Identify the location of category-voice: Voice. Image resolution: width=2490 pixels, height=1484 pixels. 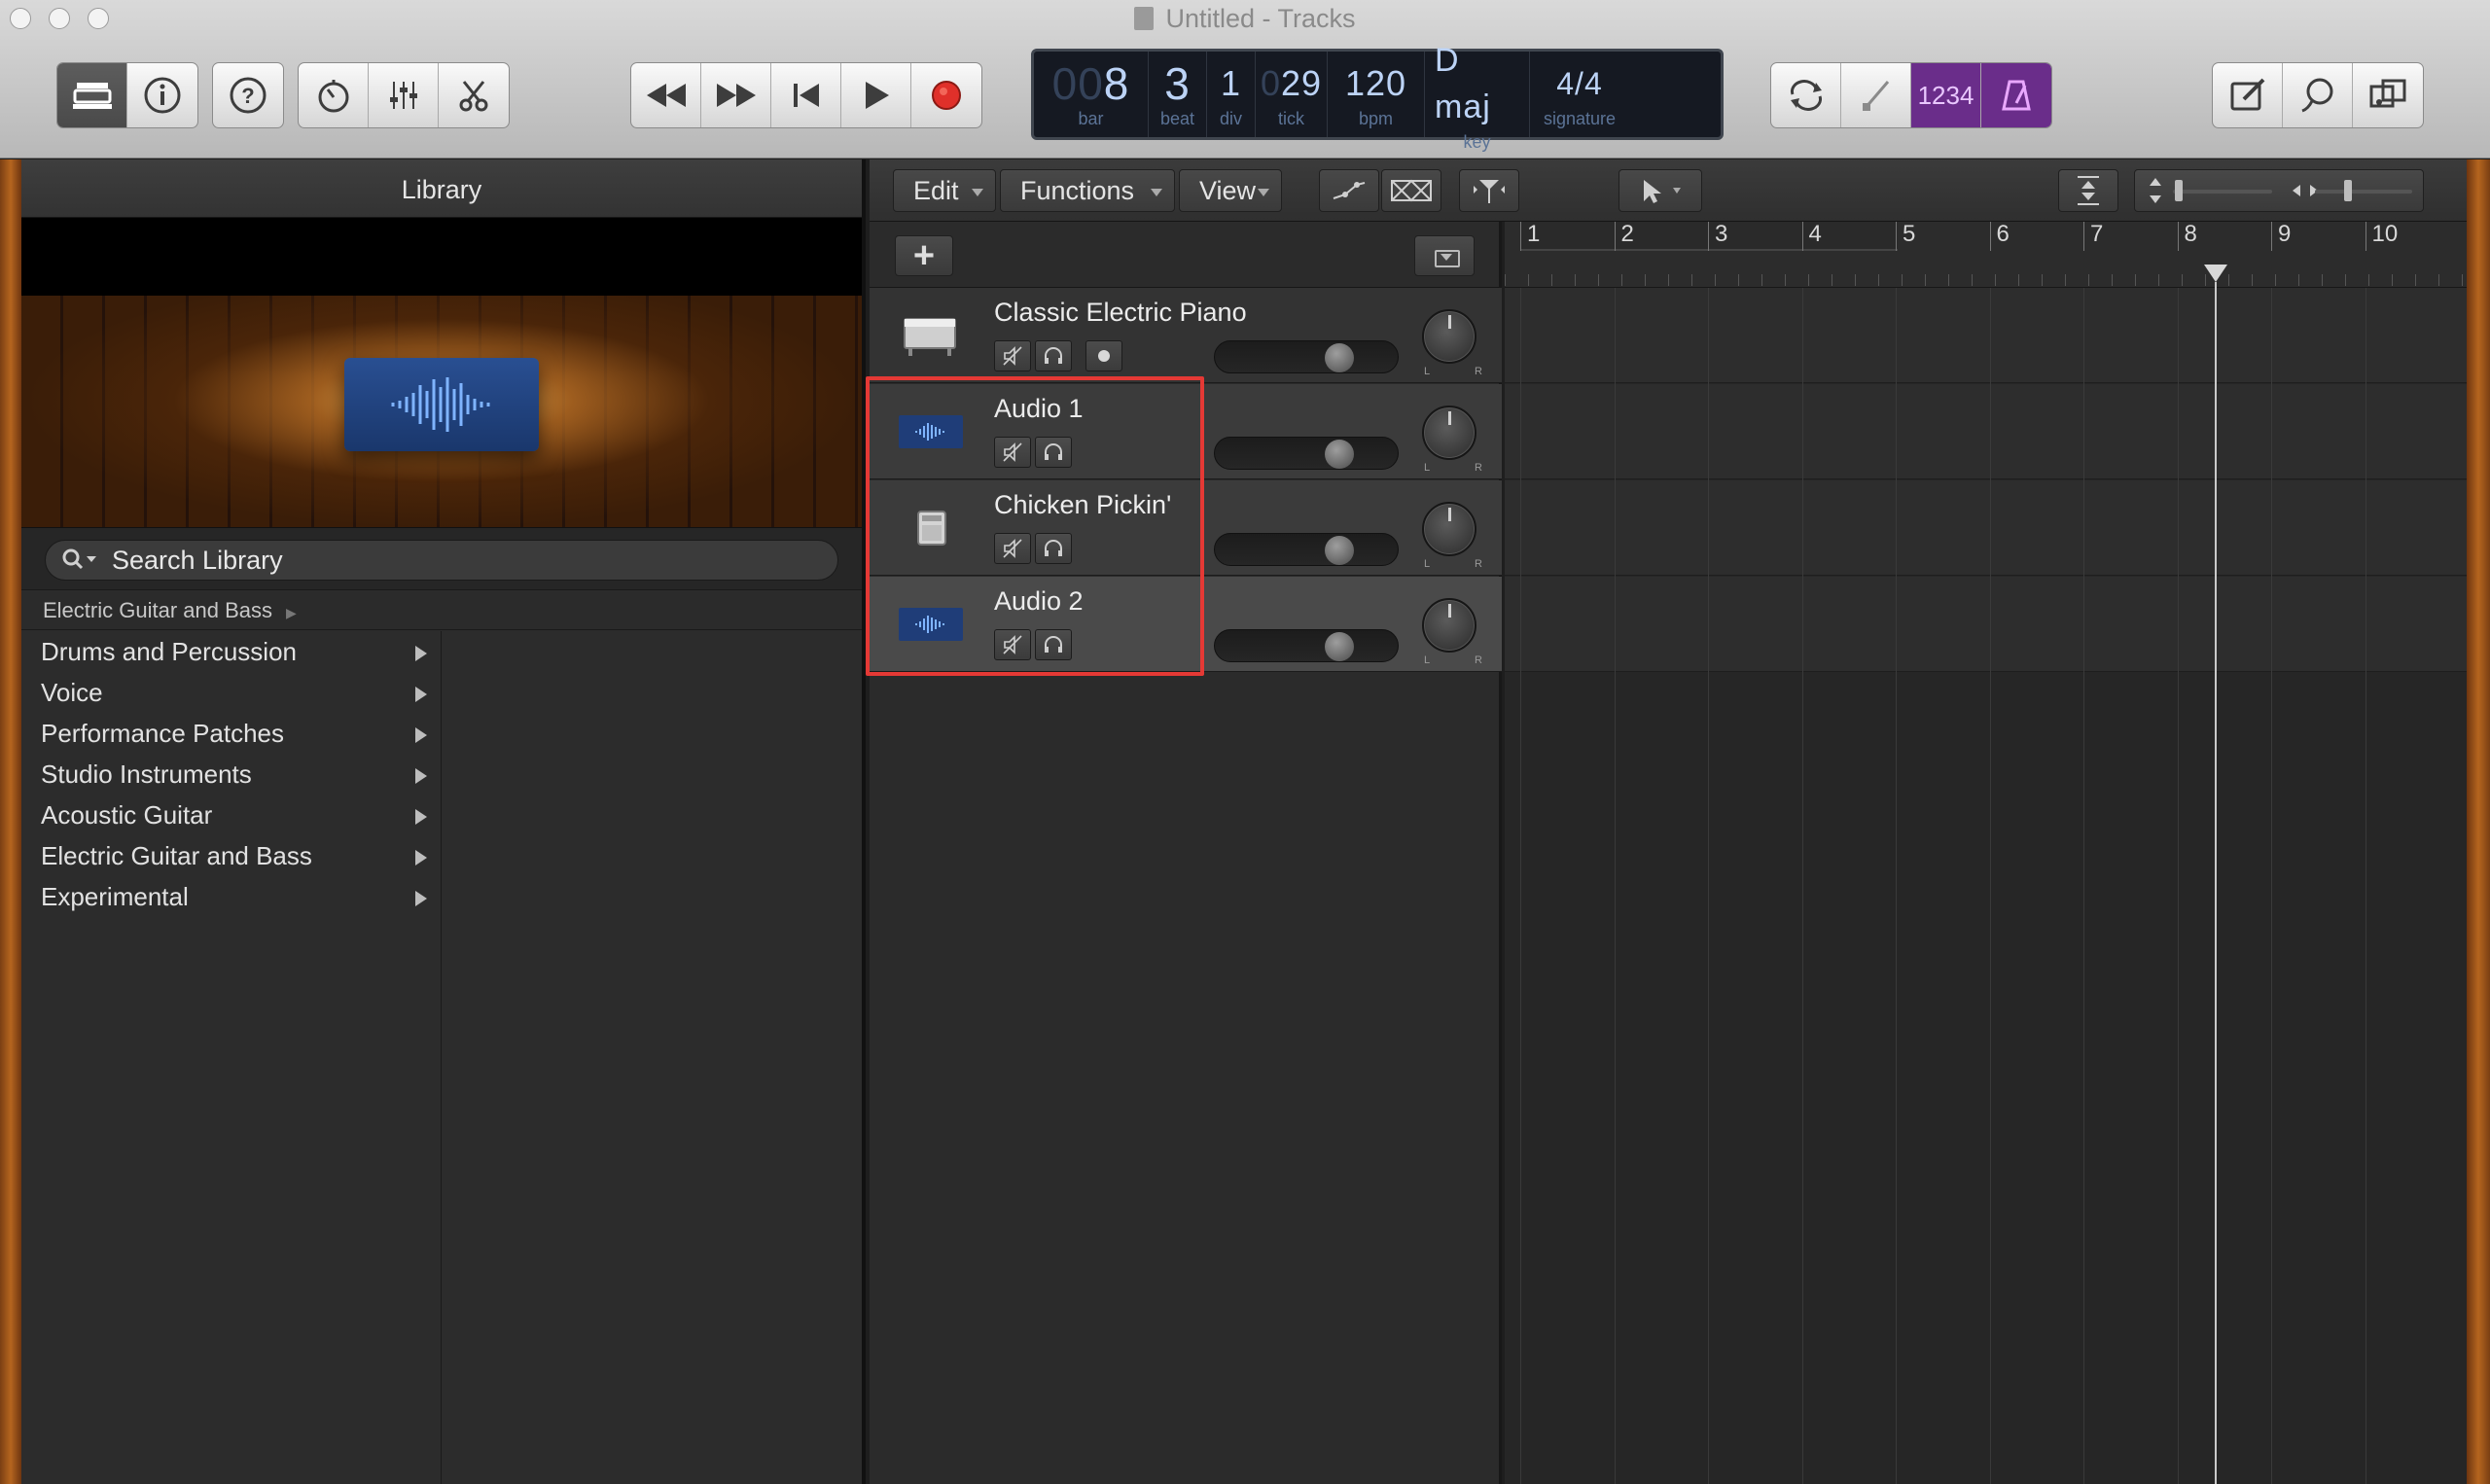
(231, 693).